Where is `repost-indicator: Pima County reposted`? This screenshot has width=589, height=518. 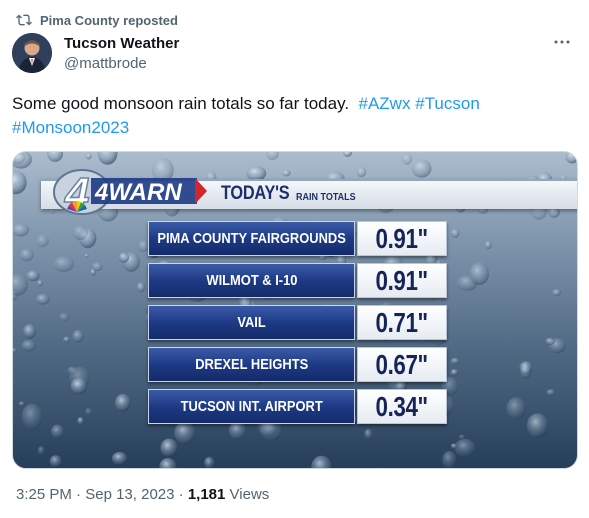 repost-indicator: Pima County reposted is located at coordinates (97, 20).